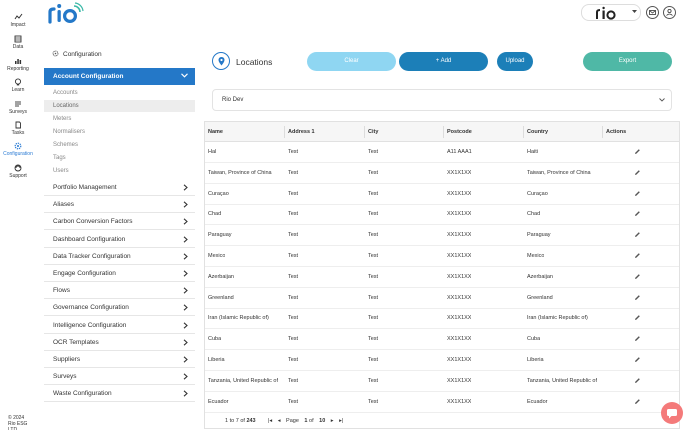  I want to click on previous-page-icon: ◂, so click(279, 421).